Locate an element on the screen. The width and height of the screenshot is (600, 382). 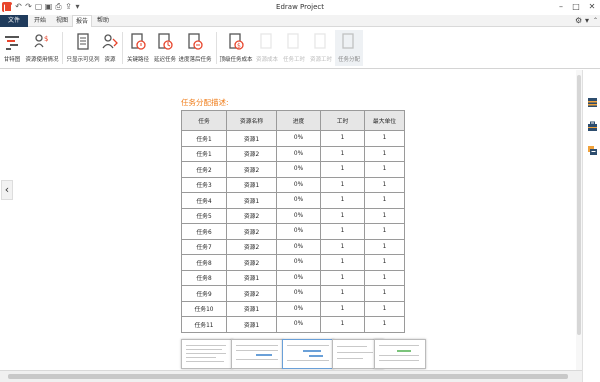
column-header: 任务 is located at coordinates (204, 120).